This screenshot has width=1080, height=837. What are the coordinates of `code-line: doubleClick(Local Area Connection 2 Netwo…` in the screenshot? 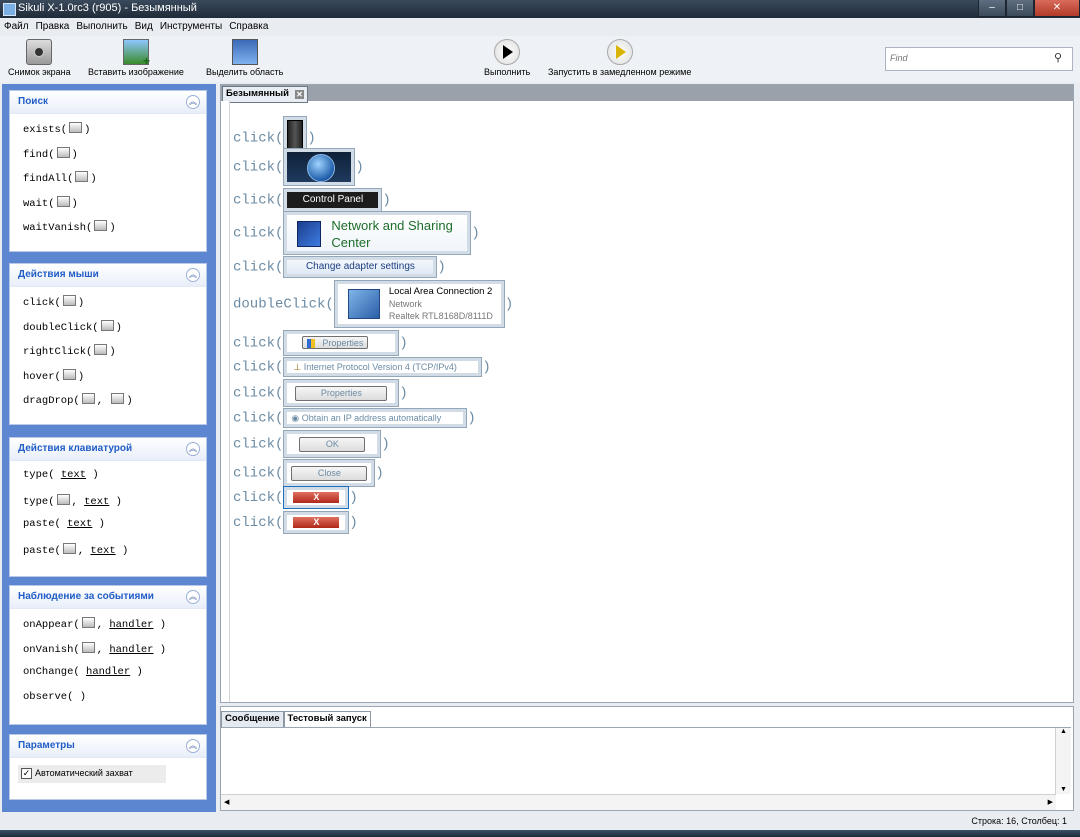 It's located at (373, 304).